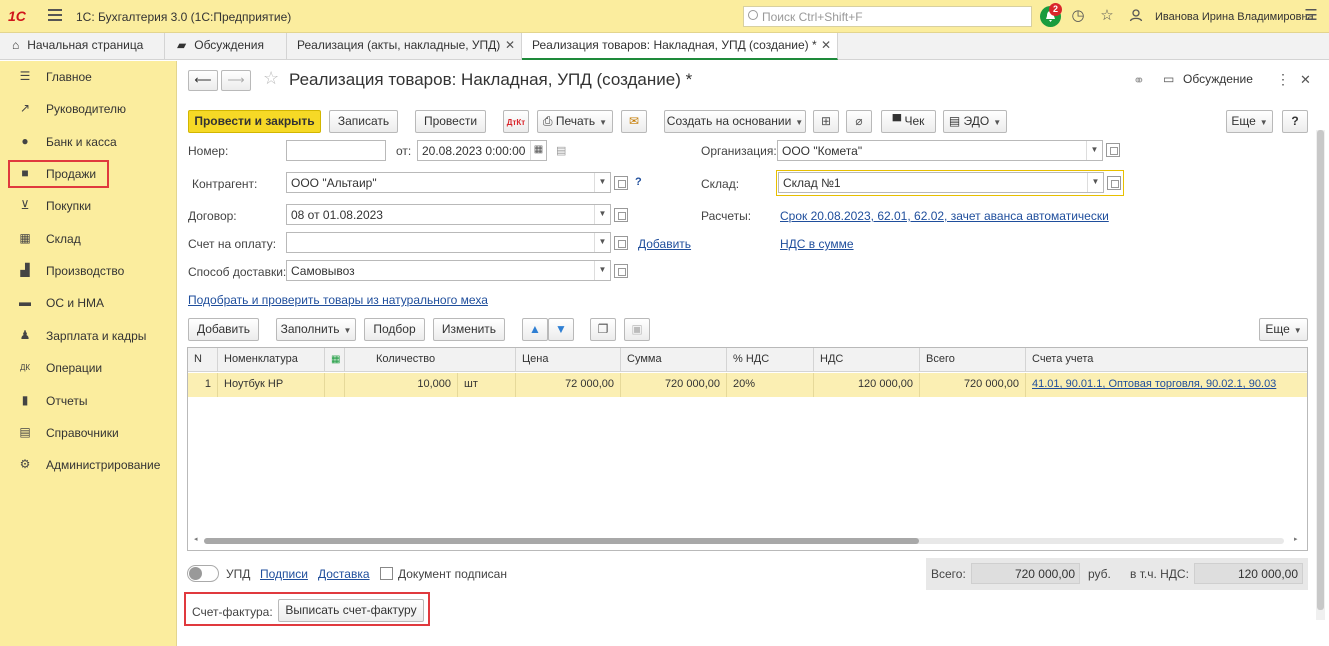  What do you see at coordinates (1218, 79) in the screenshot?
I see `discuss-button: Обсуждение` at bounding box center [1218, 79].